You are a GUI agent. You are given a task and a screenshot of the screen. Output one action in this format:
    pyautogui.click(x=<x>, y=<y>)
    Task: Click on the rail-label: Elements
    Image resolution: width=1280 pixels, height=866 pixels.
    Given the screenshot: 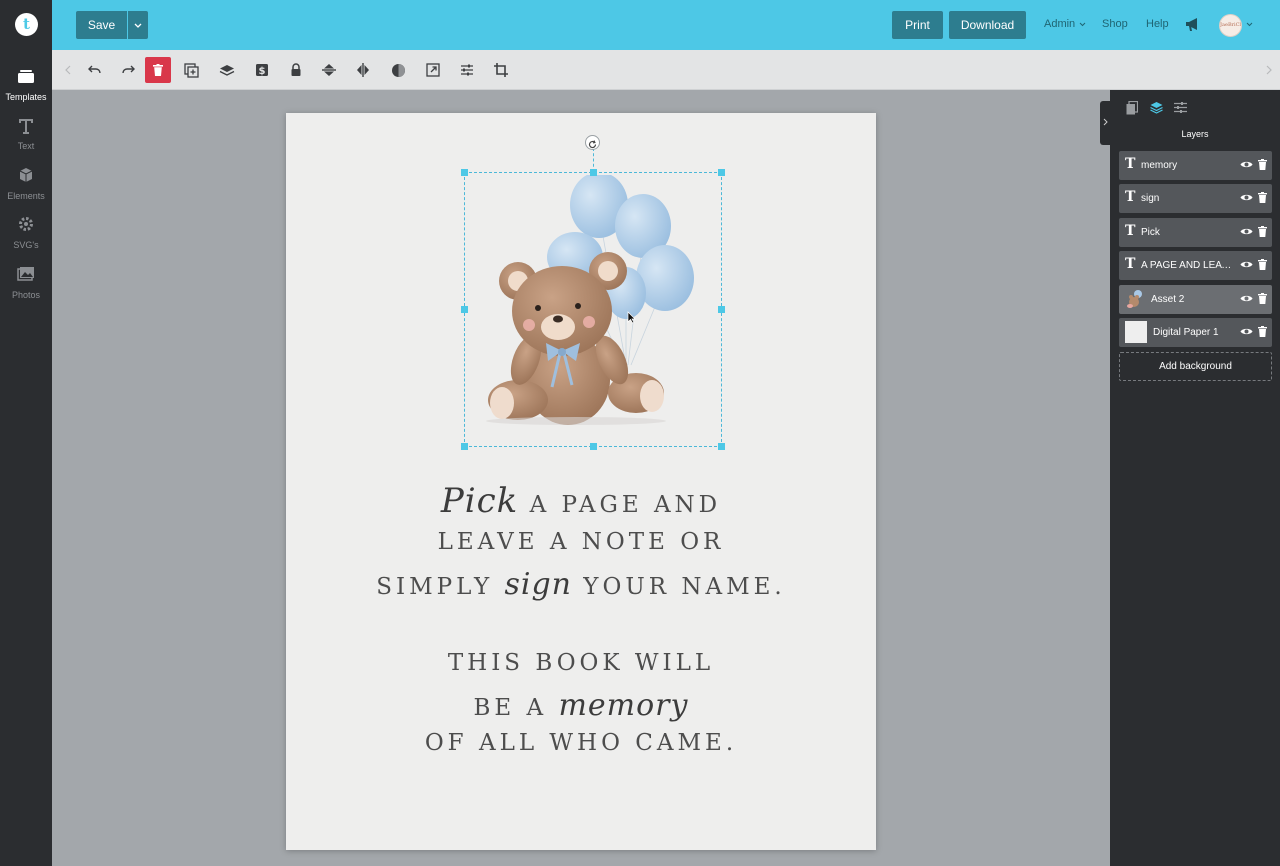 What is the action you would take?
    pyautogui.click(x=26, y=196)
    